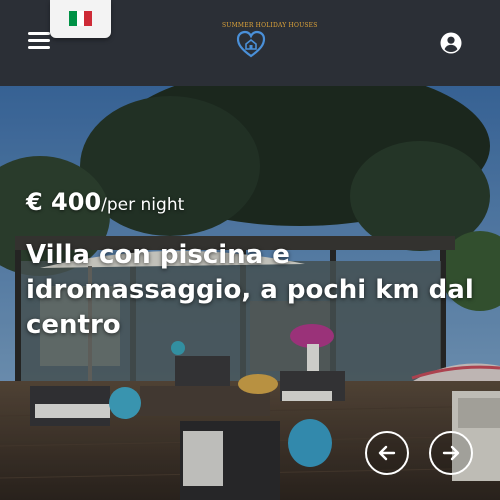 The width and height of the screenshot is (500, 500). Describe the element at coordinates (39, 41) in the screenshot. I see `hamburger-menu-icon` at that location.